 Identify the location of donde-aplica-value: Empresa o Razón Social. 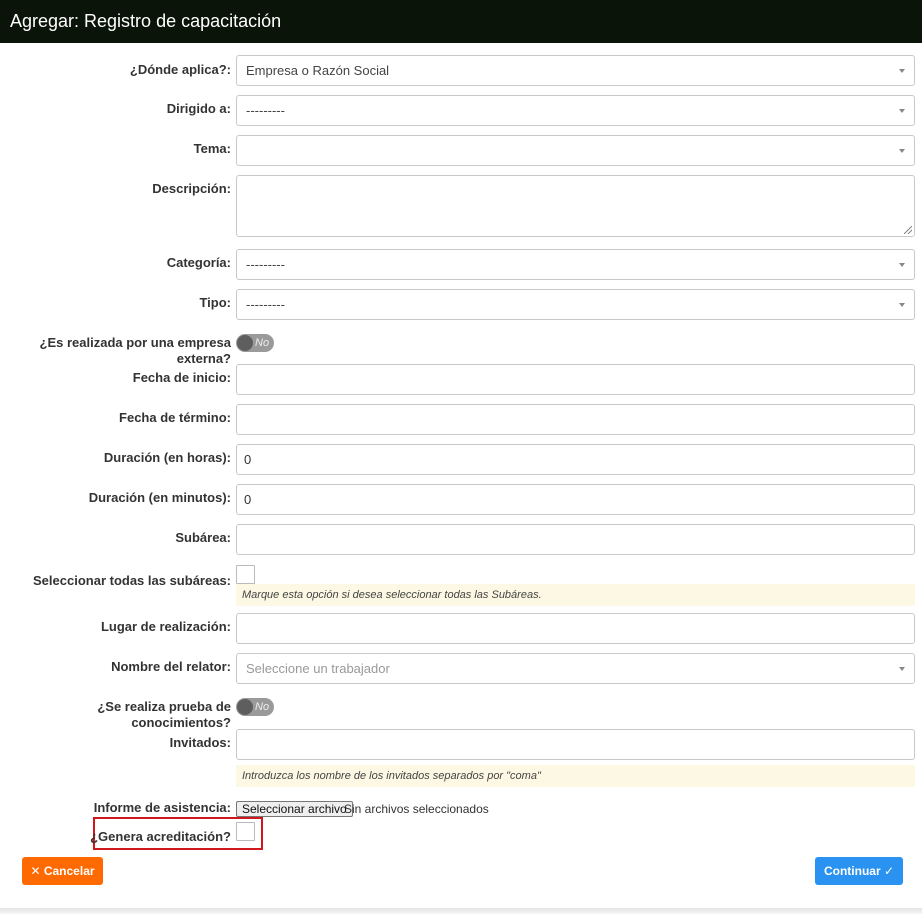
(318, 70).